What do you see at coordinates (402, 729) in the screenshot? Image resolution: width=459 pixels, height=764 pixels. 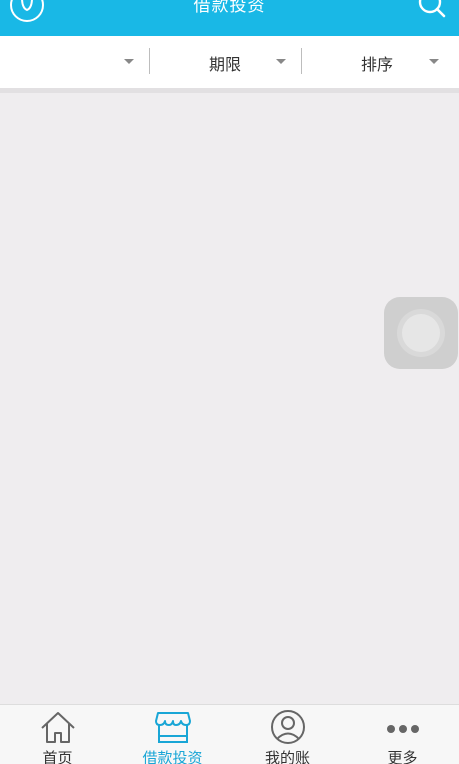 I see `more-dots-icon` at bounding box center [402, 729].